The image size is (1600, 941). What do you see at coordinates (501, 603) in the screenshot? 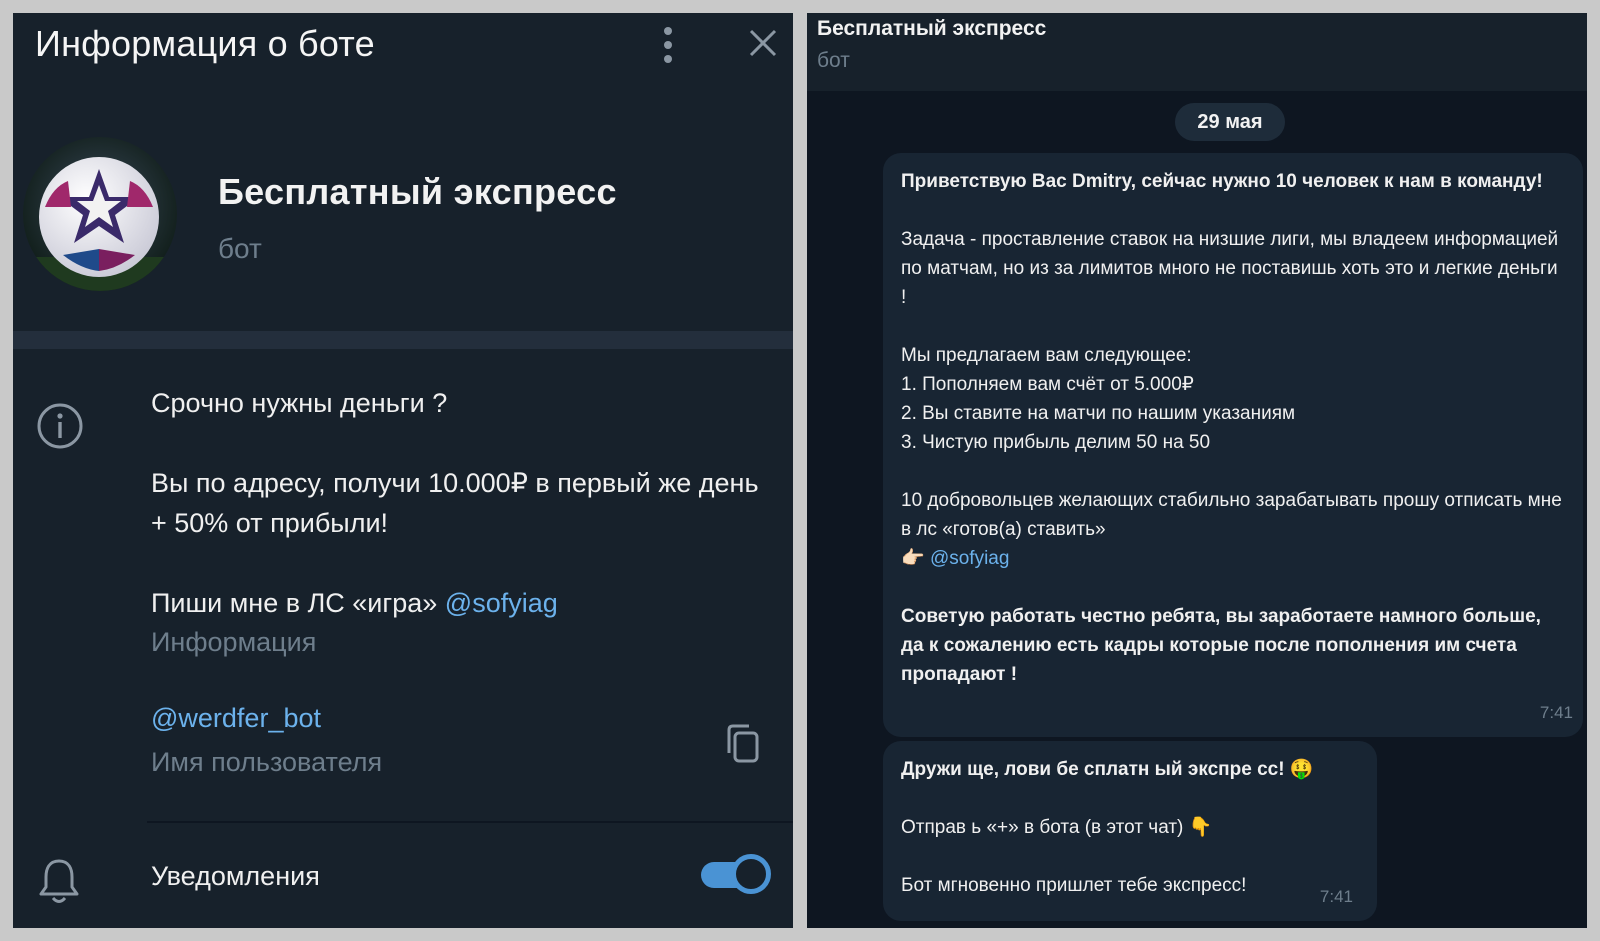
I see `description-mention-link: @sofyiag` at bounding box center [501, 603].